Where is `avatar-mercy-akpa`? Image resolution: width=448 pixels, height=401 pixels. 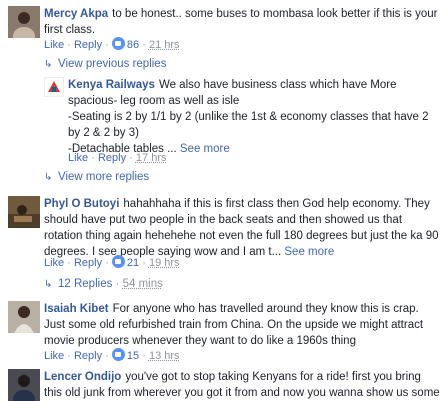 avatar-mercy-akpa is located at coordinates (24, 22).